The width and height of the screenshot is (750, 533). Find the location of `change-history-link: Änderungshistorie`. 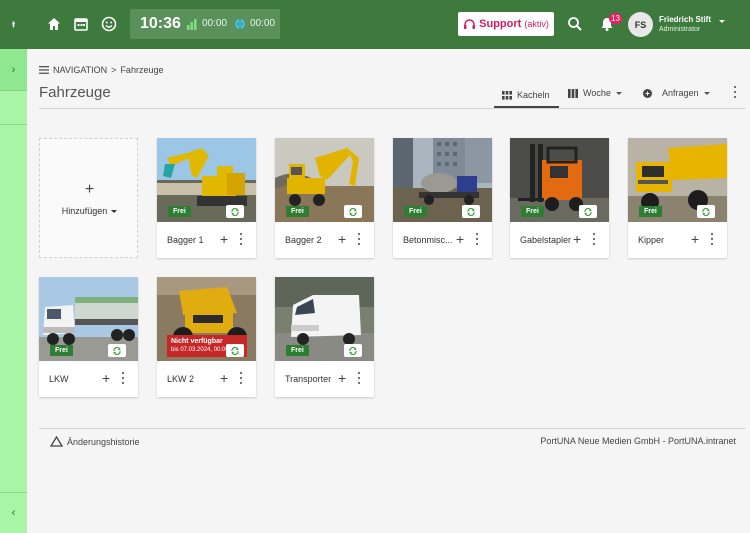

change-history-link: Änderungshistorie is located at coordinates (95, 441).